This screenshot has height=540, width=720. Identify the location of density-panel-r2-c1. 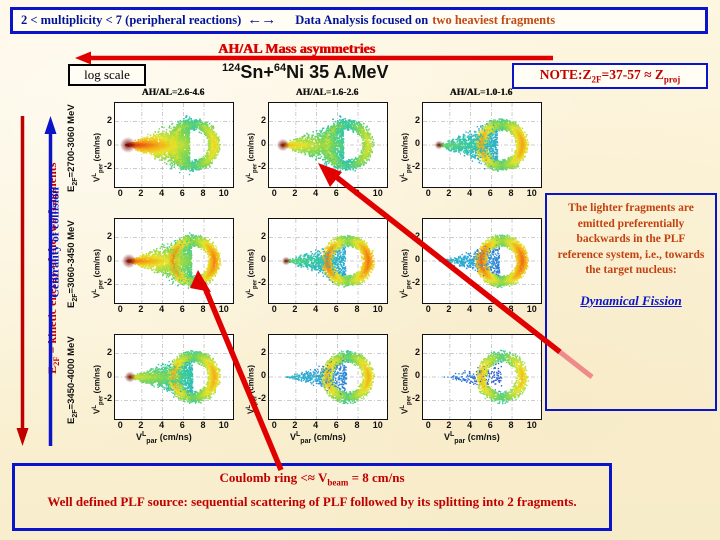
(328, 377).